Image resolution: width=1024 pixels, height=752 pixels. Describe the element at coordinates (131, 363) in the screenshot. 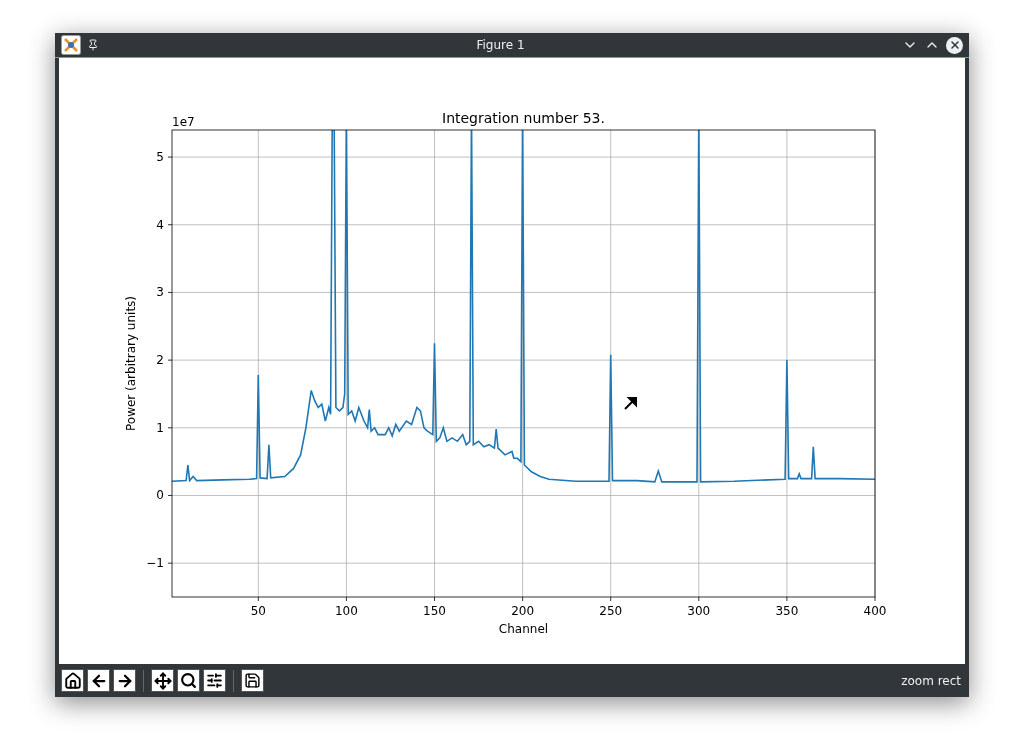

I see `y-axis-label: Power (arbitrary units)` at that location.